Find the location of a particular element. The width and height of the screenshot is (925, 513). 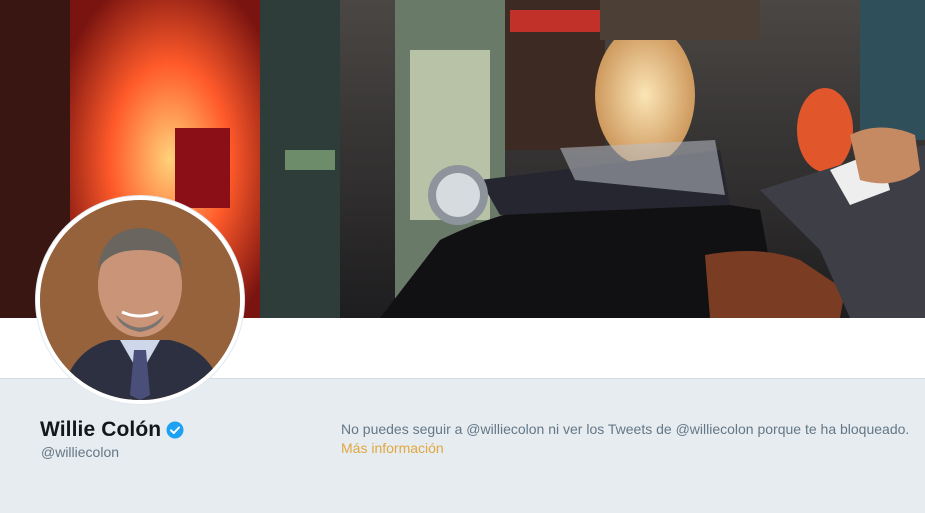

more-info-link: Más información is located at coordinates (392, 448).